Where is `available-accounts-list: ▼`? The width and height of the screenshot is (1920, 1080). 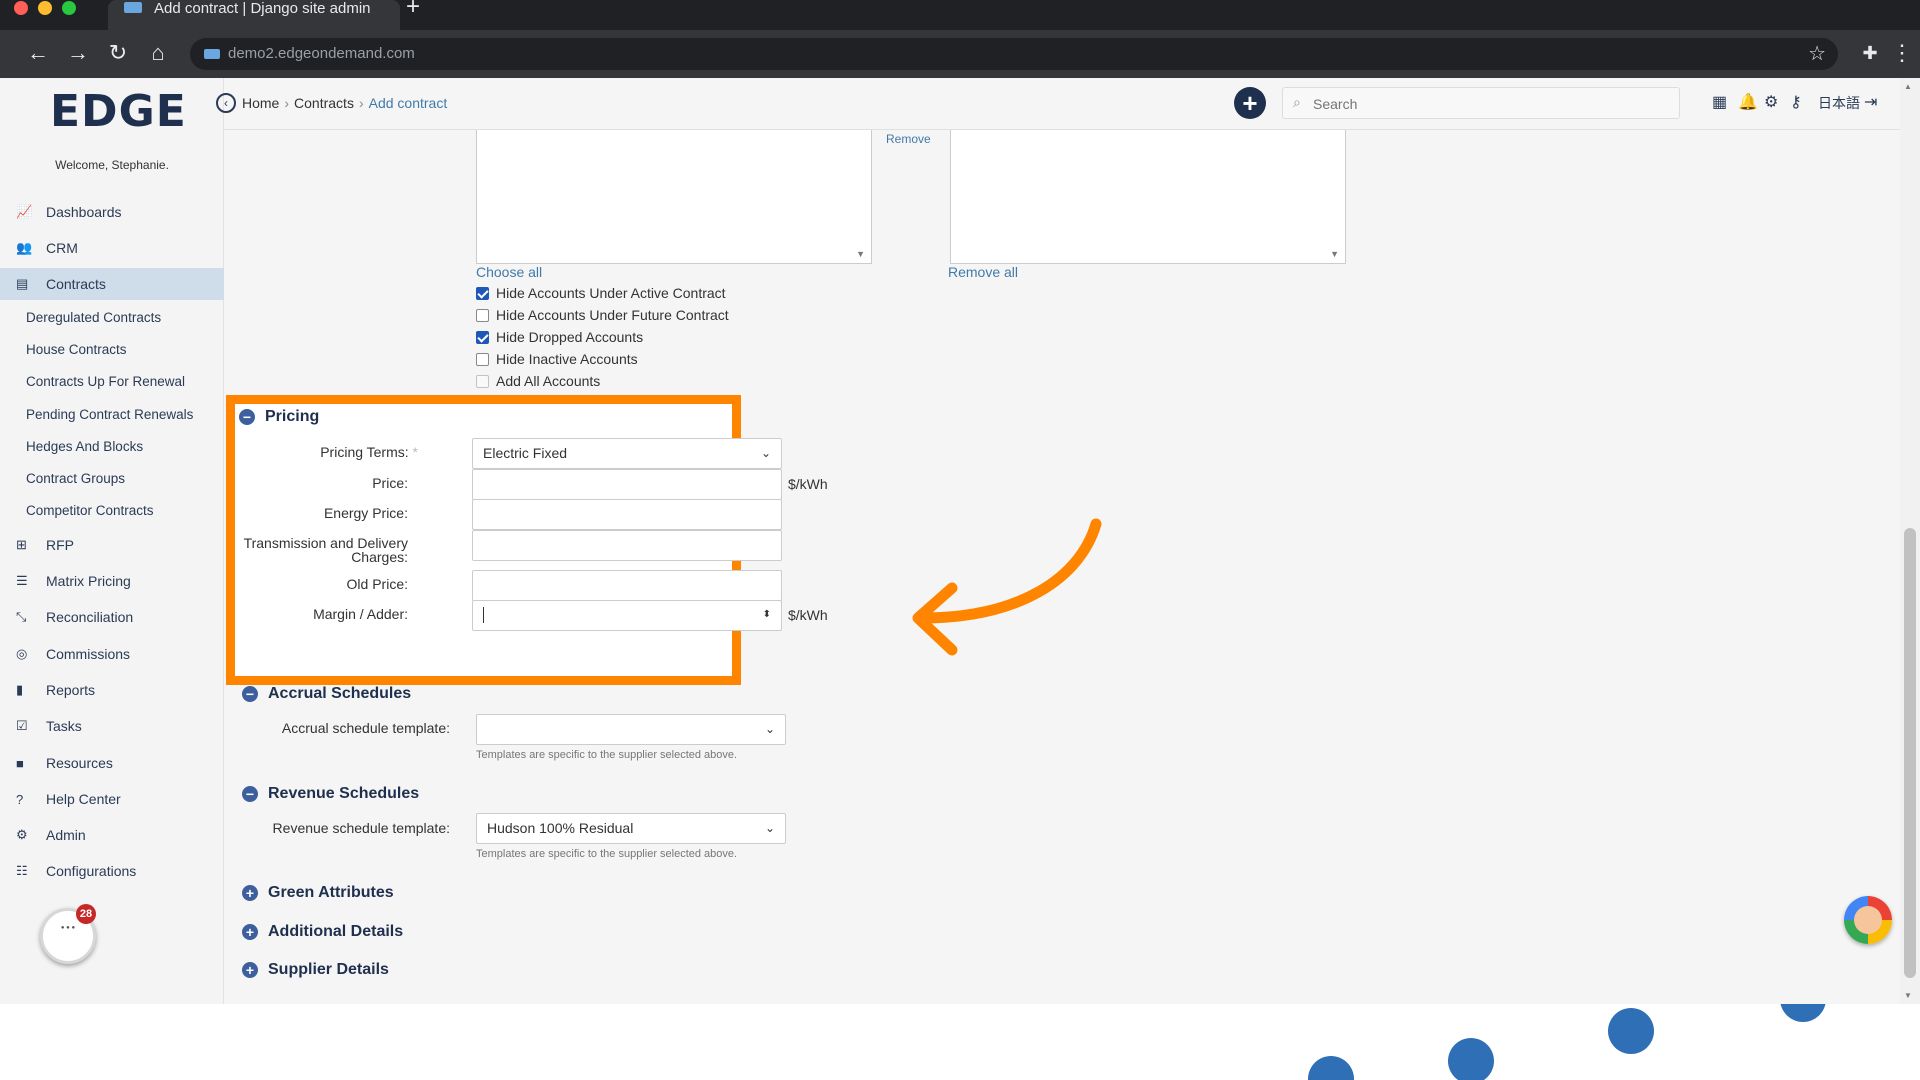
available-accounts-list: ▼ is located at coordinates (674, 197).